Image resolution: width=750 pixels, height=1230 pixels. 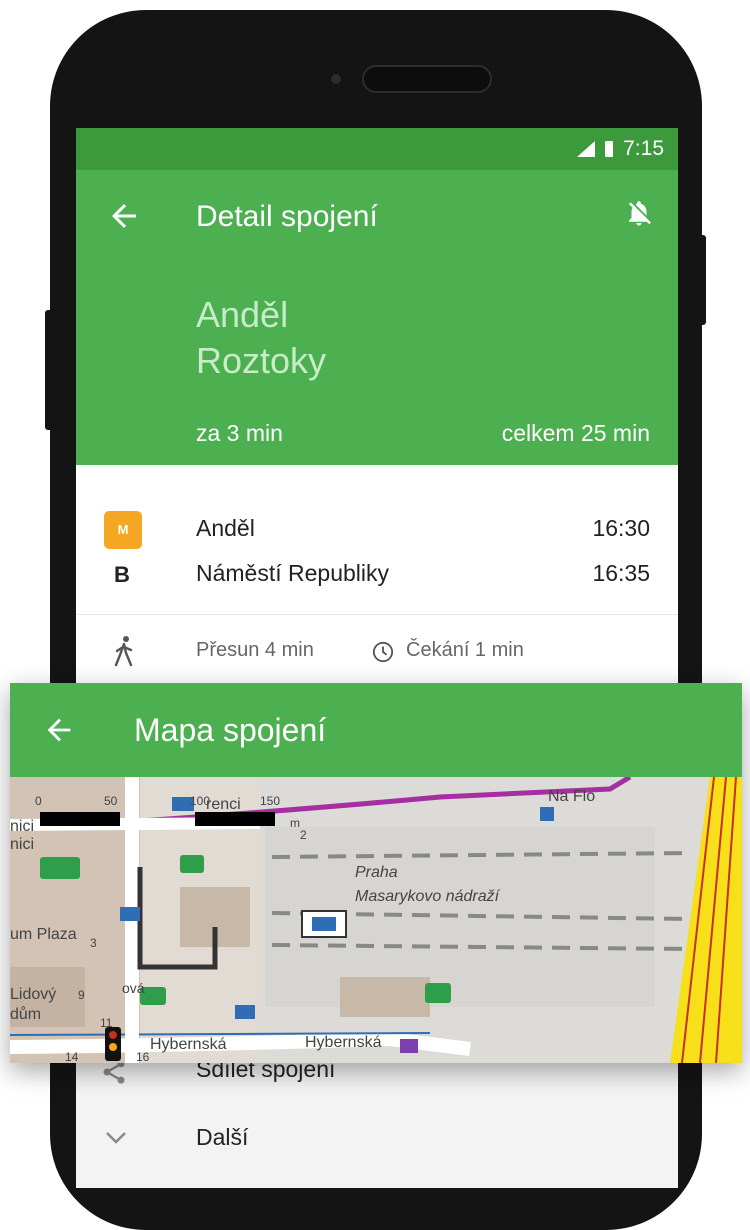 I want to click on waiting-time: Čekání 1 min, so click(x=465, y=650).